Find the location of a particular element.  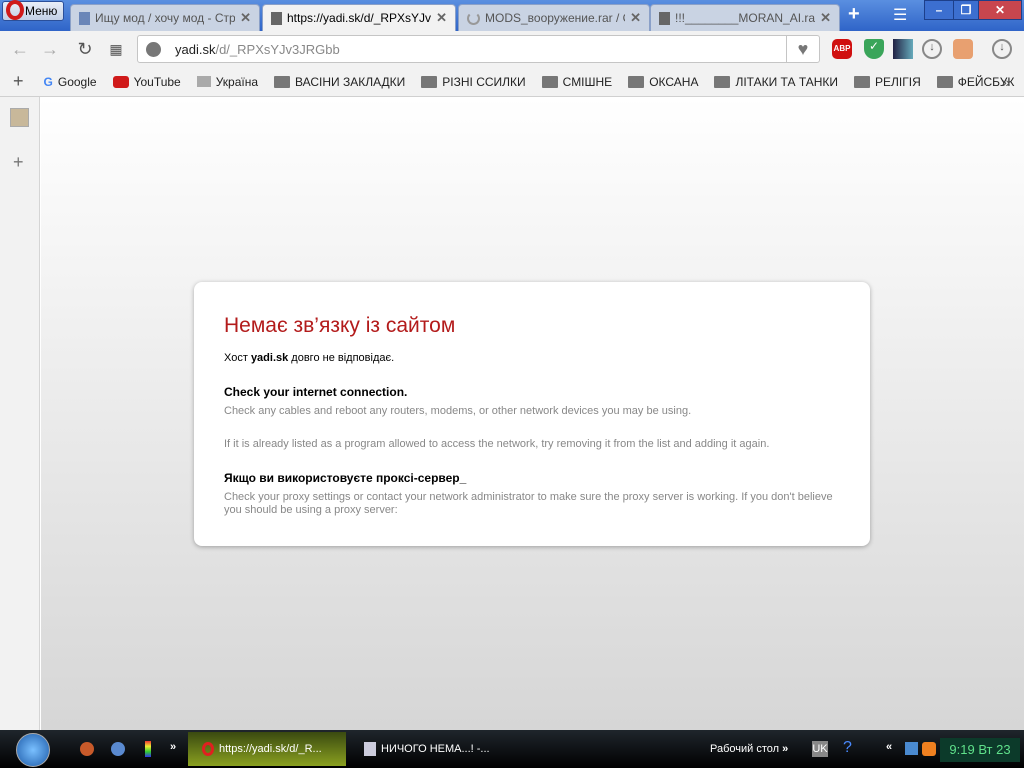

adblock-icon: ABP is located at coordinates (842, 49).